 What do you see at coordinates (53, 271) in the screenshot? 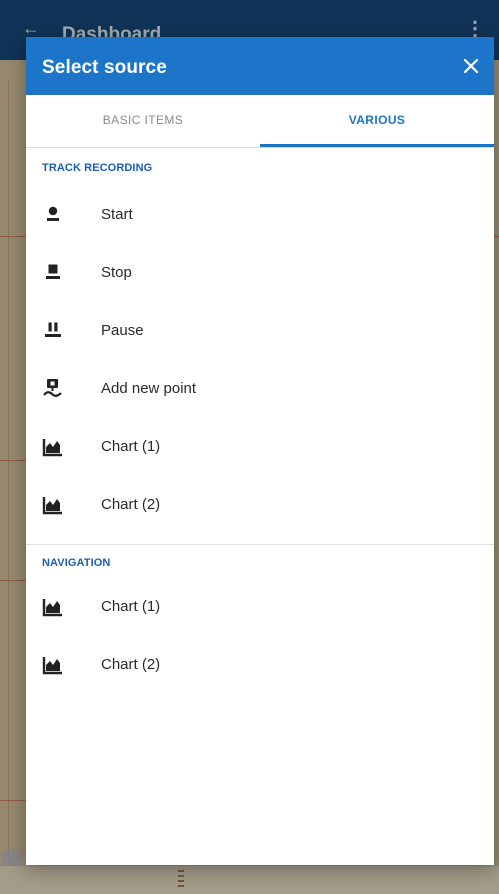
I see `record-stop-icon` at bounding box center [53, 271].